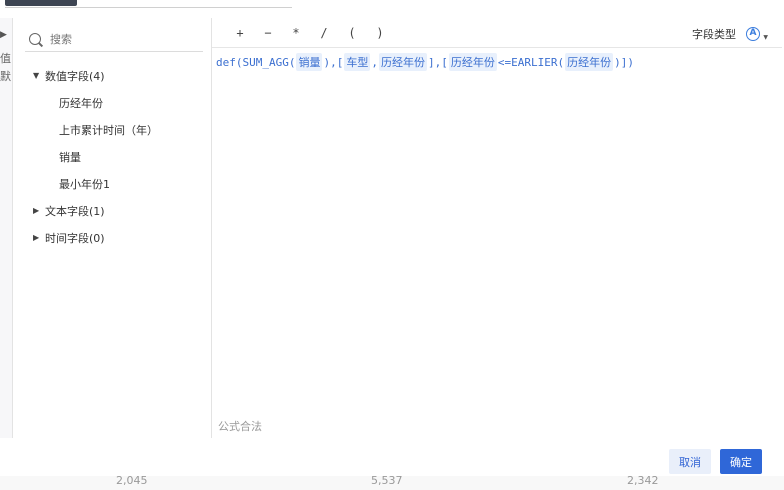 The image size is (784, 490). What do you see at coordinates (333, 62) in the screenshot?
I see `formula-text: ),[` at bounding box center [333, 62].